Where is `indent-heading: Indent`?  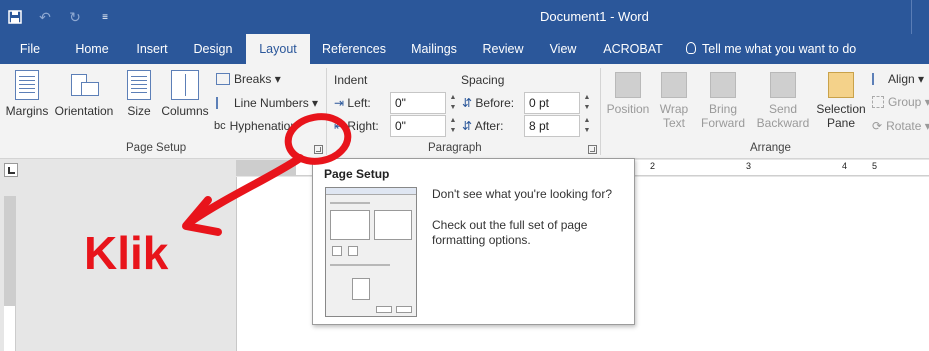
indent-heading: Indent is located at coordinates (351, 80).